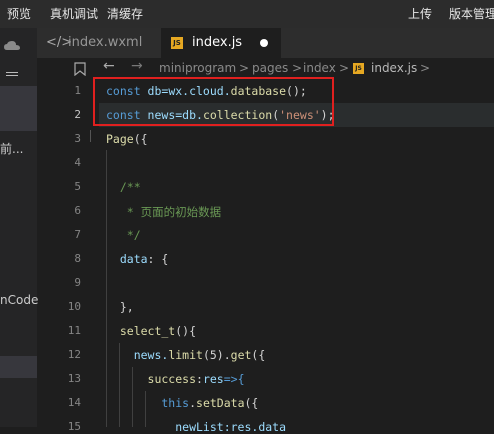 The width and height of the screenshot is (494, 434). Describe the element at coordinates (77, 186) in the screenshot. I see `line-number: 5` at that location.